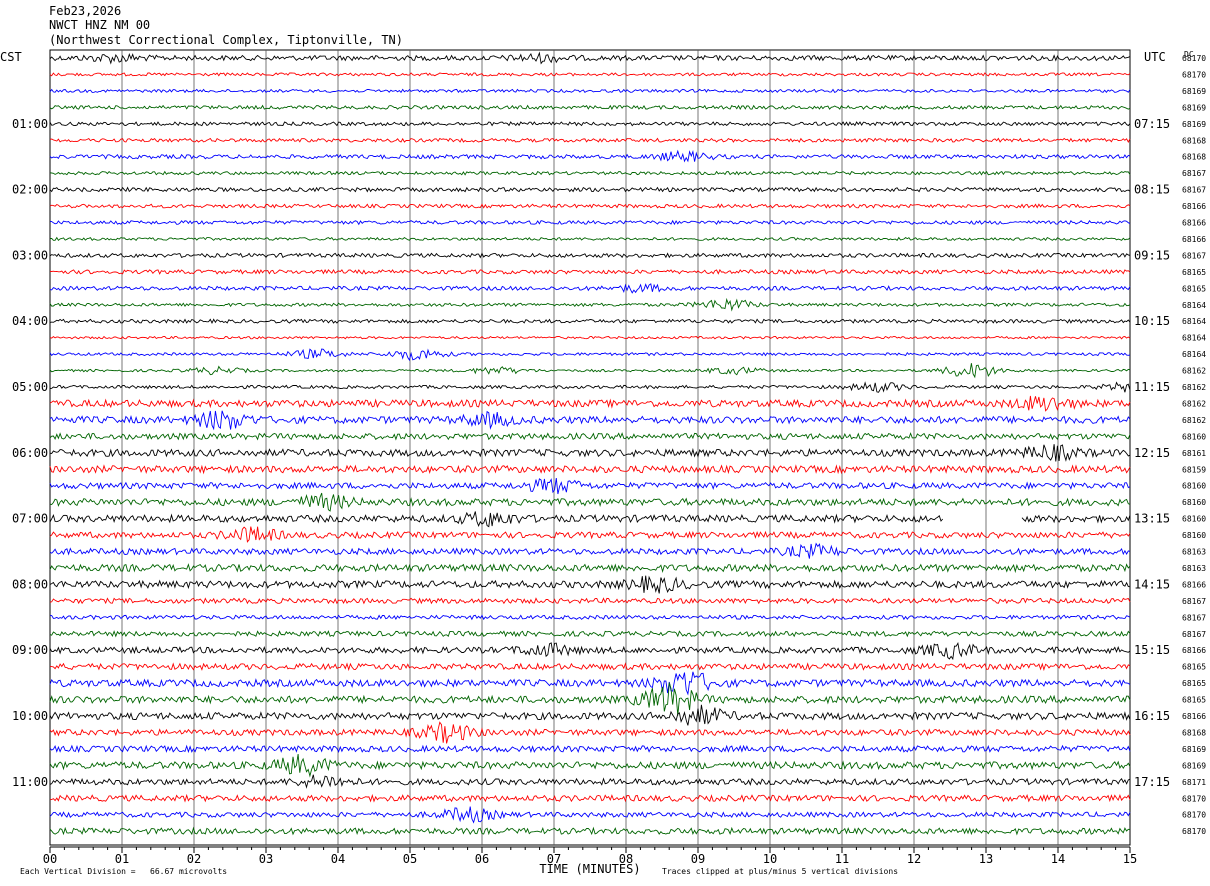  What do you see at coordinates (1152, 321) in the screenshot?
I see `right-hour-label: 10:15` at bounding box center [1152, 321].